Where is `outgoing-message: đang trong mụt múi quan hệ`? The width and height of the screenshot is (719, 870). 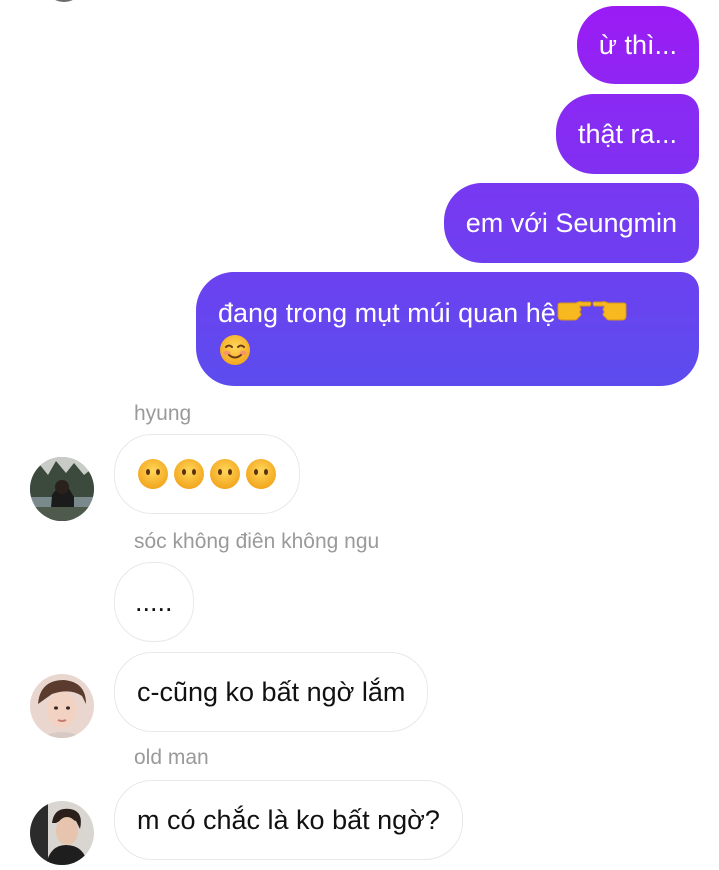
outgoing-message: đang trong mụt múi quan hệ is located at coordinates (447, 329).